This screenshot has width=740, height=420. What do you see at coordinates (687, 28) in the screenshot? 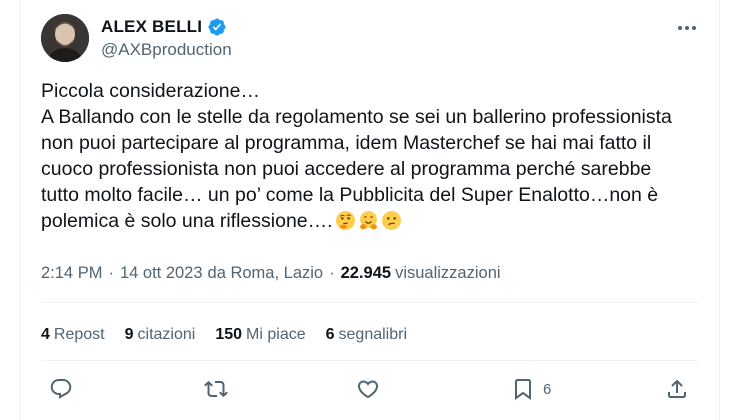
I see `more-options-icon` at bounding box center [687, 28].